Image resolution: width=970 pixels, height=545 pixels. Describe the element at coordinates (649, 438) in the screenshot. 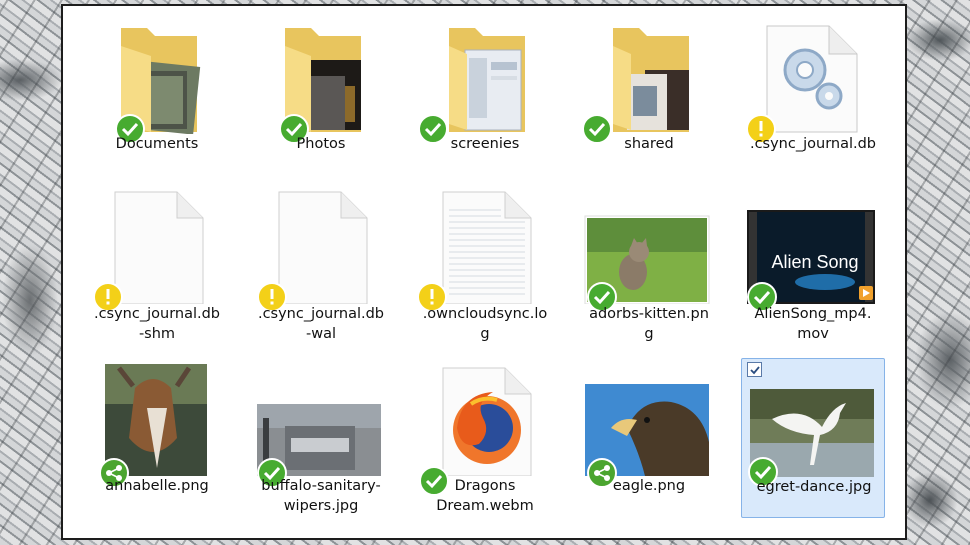

I see `file-item-eagle: eagle.png` at that location.